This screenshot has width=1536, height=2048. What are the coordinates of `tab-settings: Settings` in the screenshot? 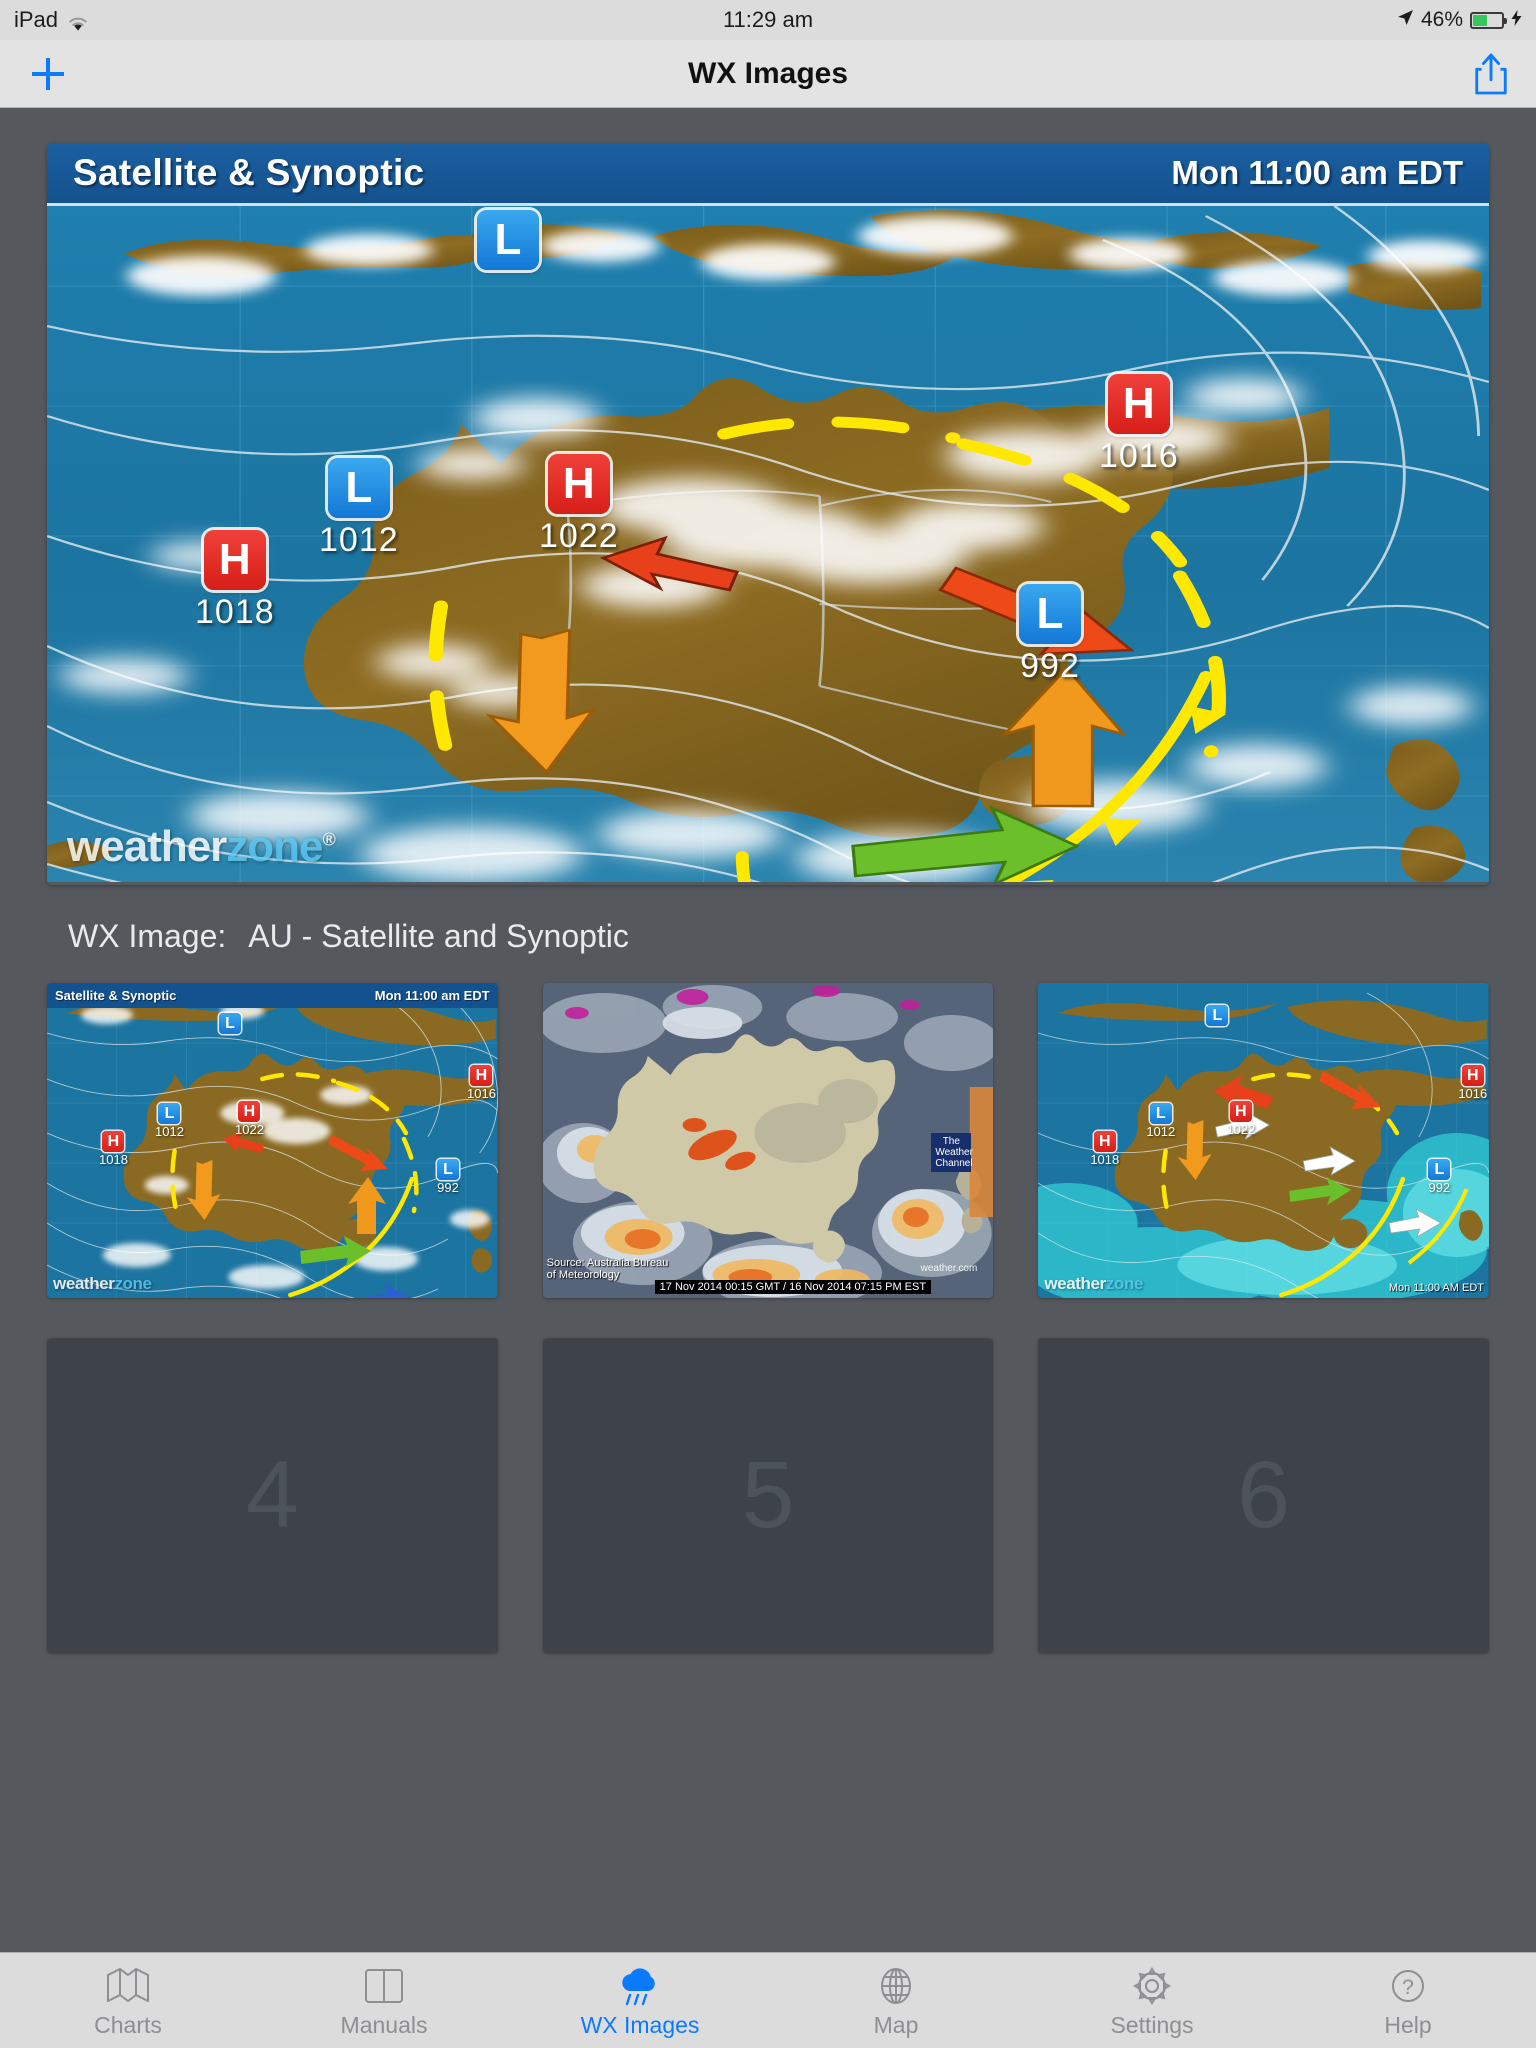 It's located at (1152, 2000).